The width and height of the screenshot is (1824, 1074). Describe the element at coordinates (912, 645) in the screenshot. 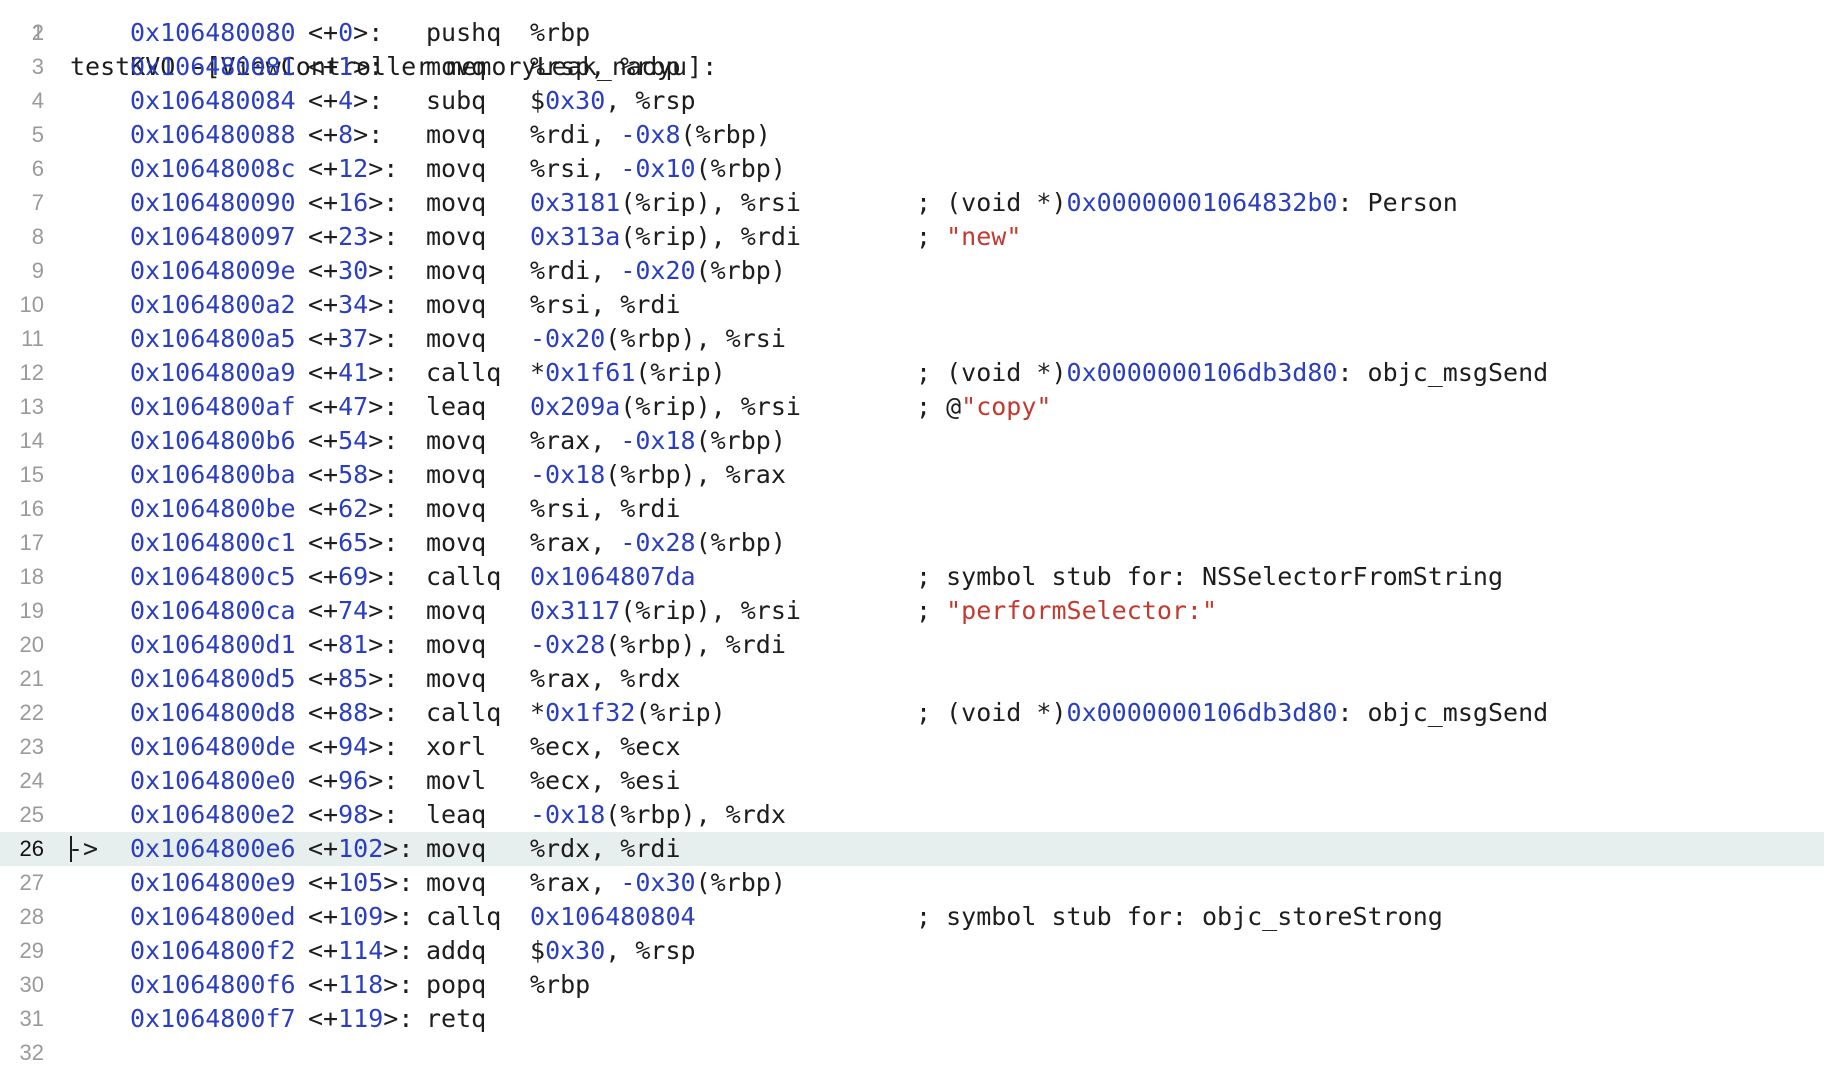

I see `instruction-row: 20 0x1064800d1 <+81>: movq -0x28(%rbp), %rdi` at that location.